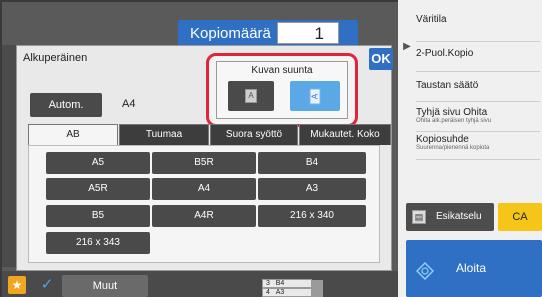 This screenshot has height=297, width=542. I want to click on tray-number: 4, so click(268, 292).